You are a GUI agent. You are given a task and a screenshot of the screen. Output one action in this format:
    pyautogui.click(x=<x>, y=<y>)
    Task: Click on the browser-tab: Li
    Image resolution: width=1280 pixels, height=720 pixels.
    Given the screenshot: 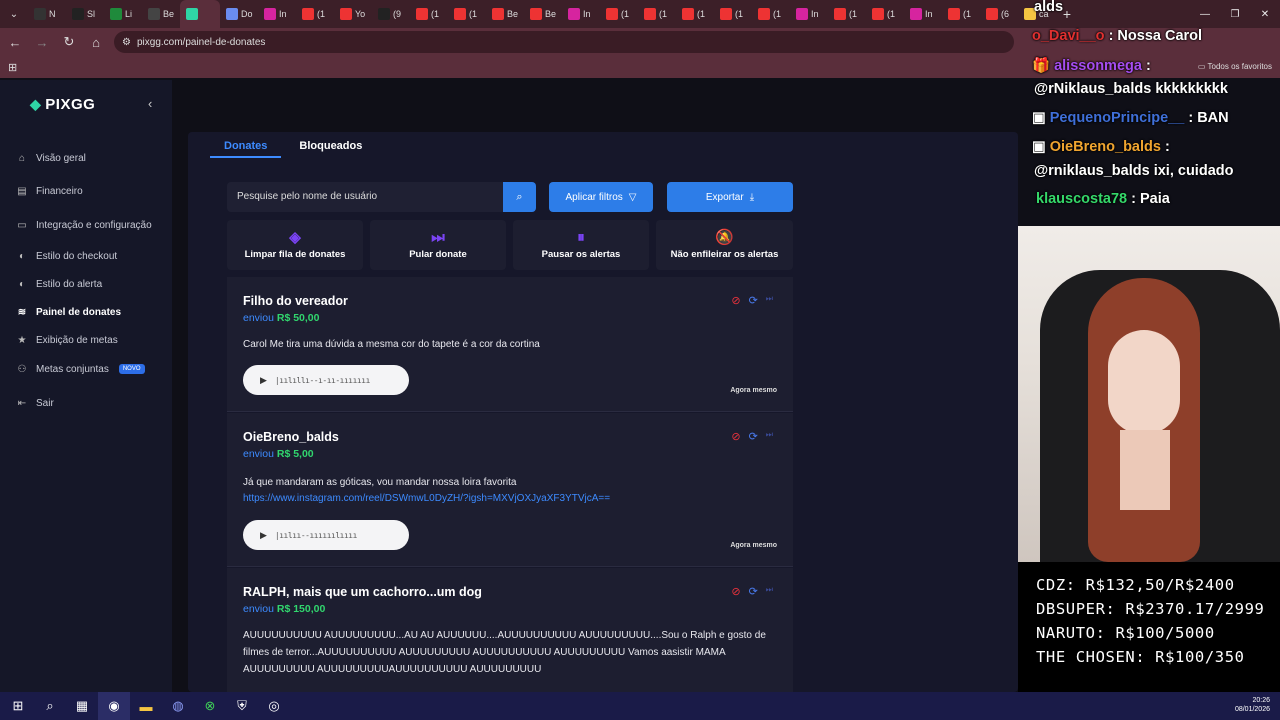 What is the action you would take?
    pyautogui.click(x=123, y=14)
    